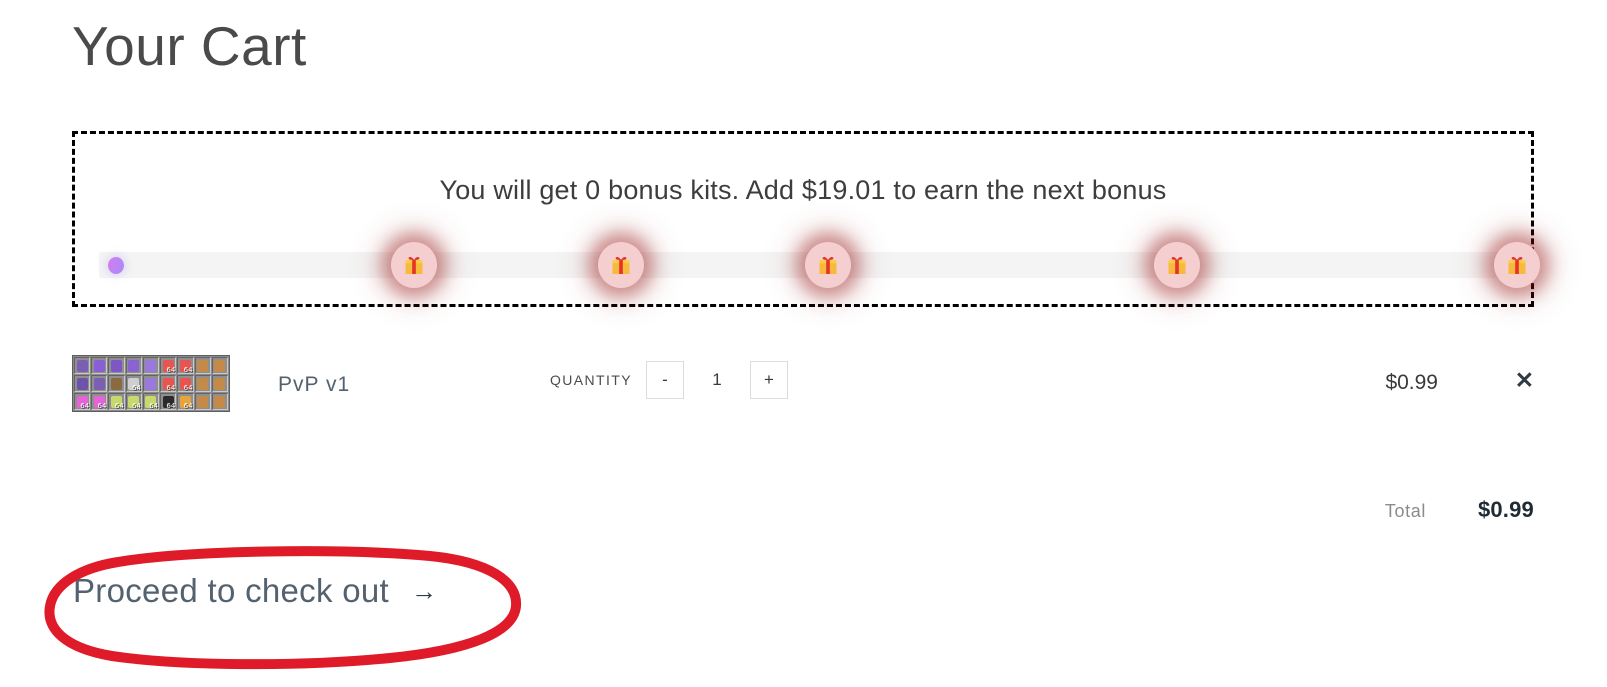 The image size is (1607, 687). I want to click on checkout-label: Proceed to check out, so click(231, 590).